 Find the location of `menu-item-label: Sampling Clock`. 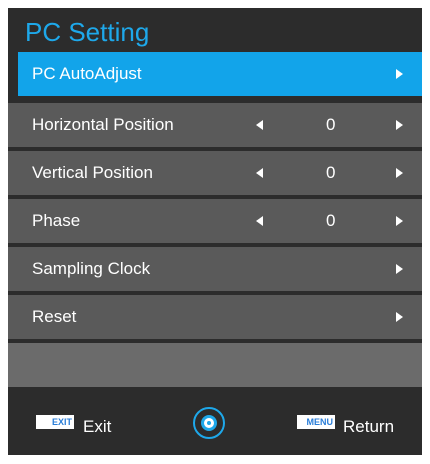

menu-item-label: Sampling Clock is located at coordinates (91, 268).